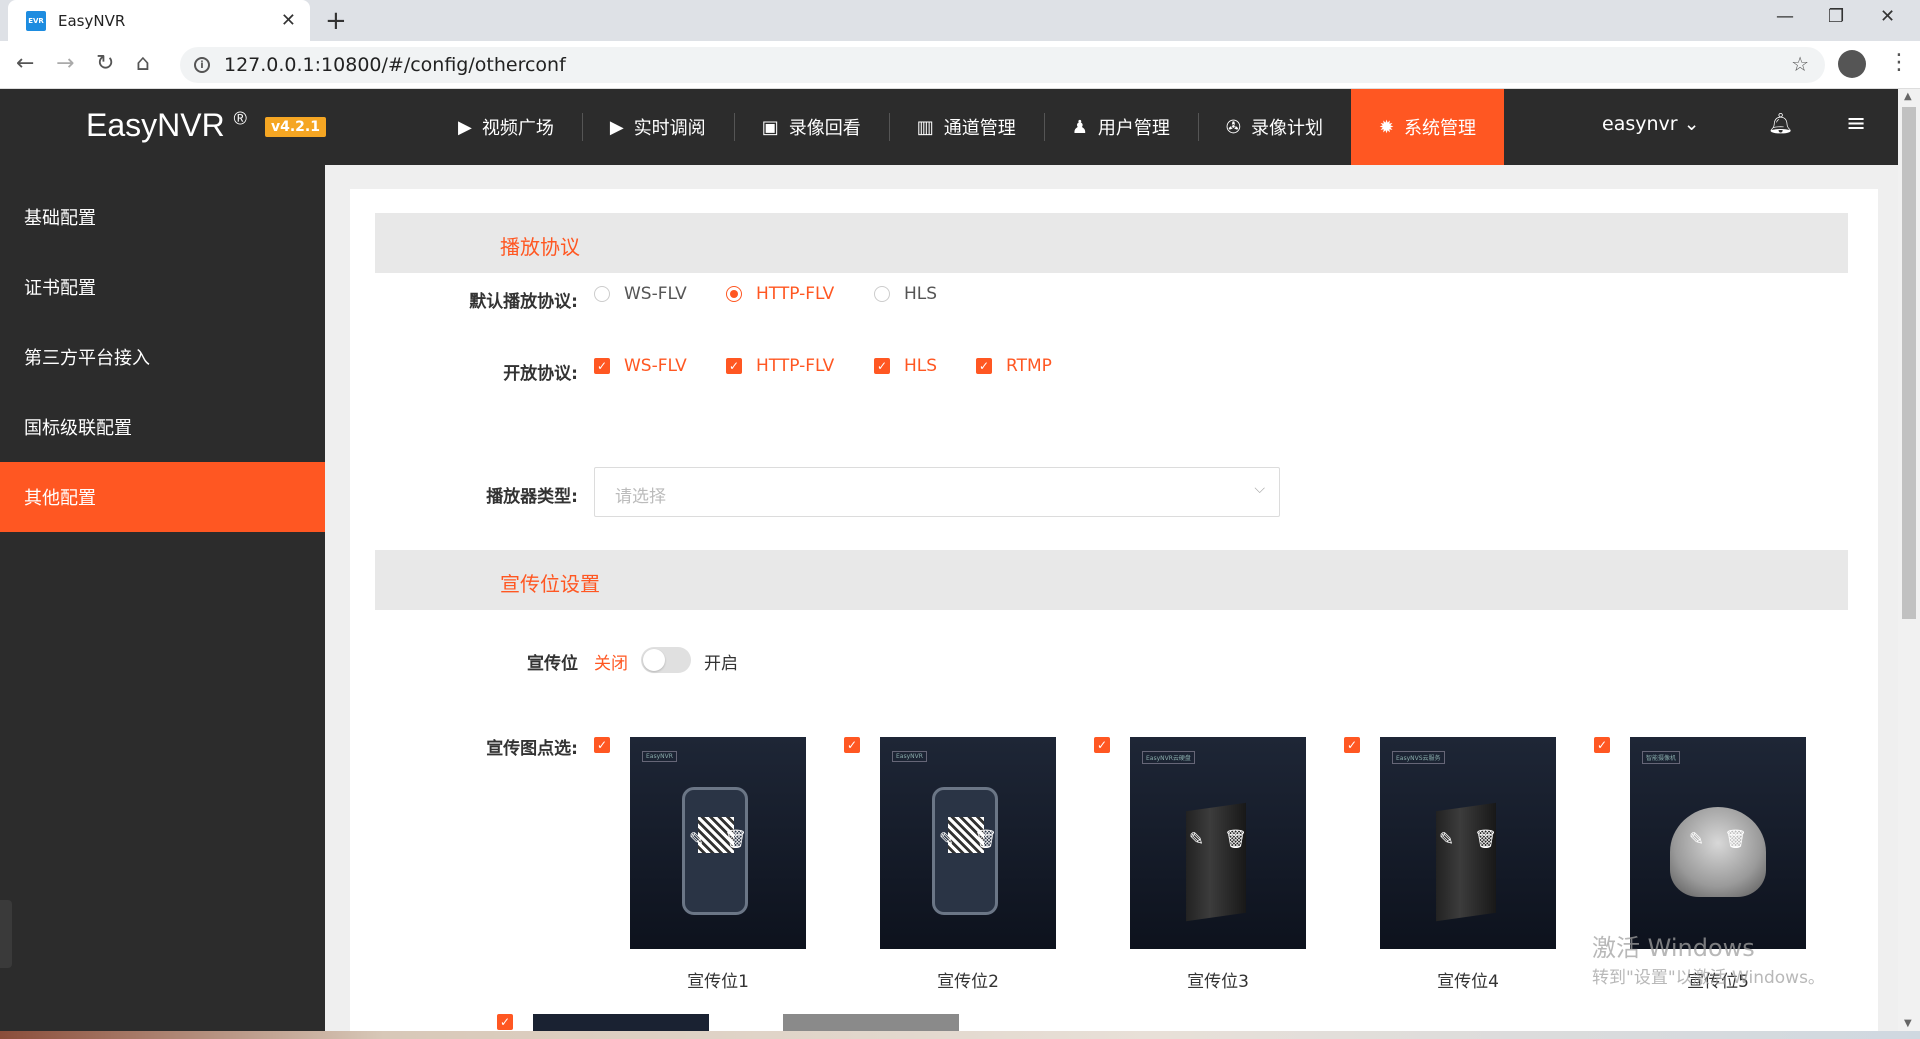  Describe the element at coordinates (143, 63) in the screenshot. I see `home-icon: ⌂` at that location.